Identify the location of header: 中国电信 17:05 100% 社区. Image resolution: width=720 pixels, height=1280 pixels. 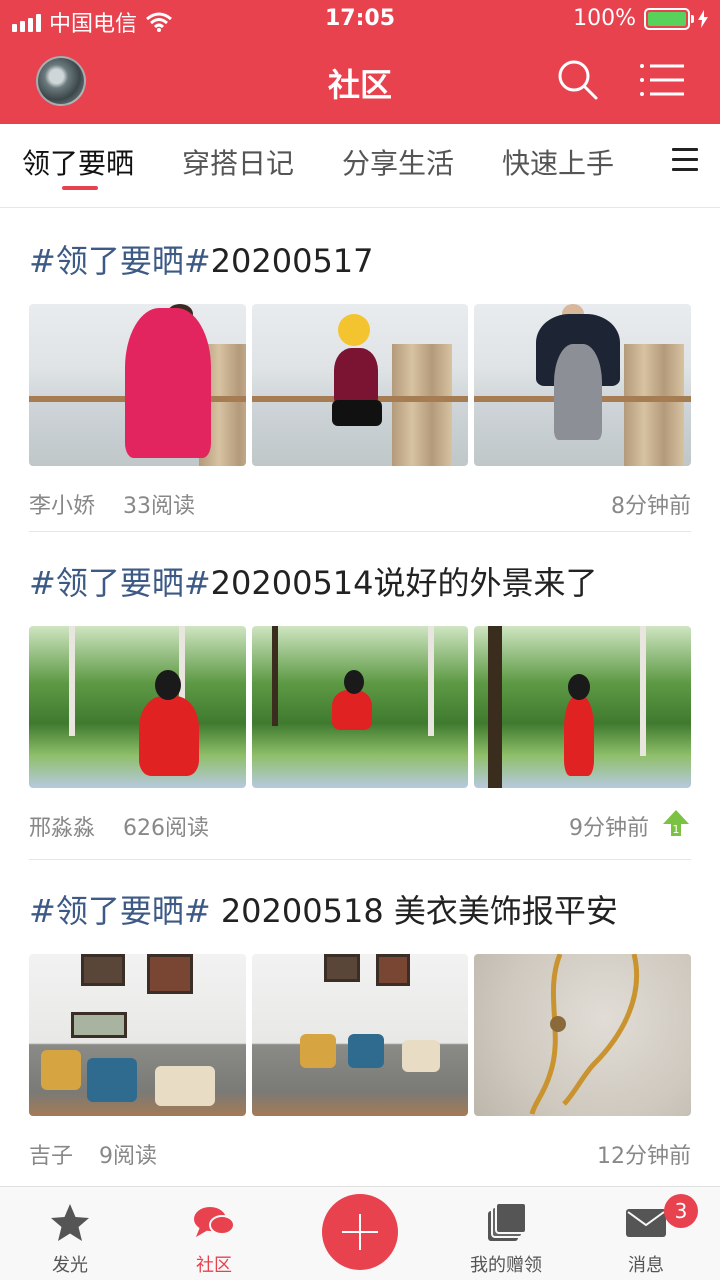
(360, 62).